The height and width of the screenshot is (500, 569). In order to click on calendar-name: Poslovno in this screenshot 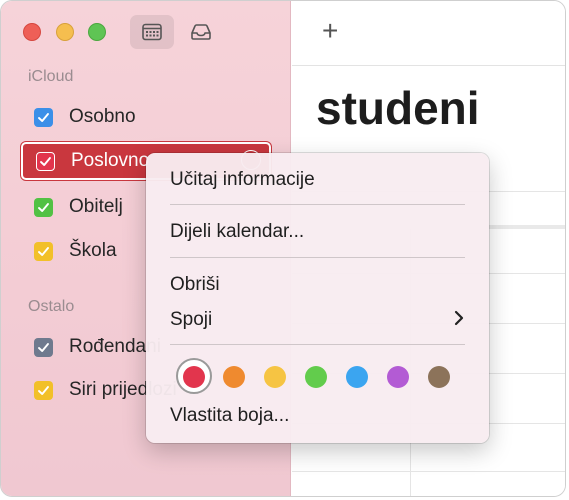, I will do `click(110, 160)`.